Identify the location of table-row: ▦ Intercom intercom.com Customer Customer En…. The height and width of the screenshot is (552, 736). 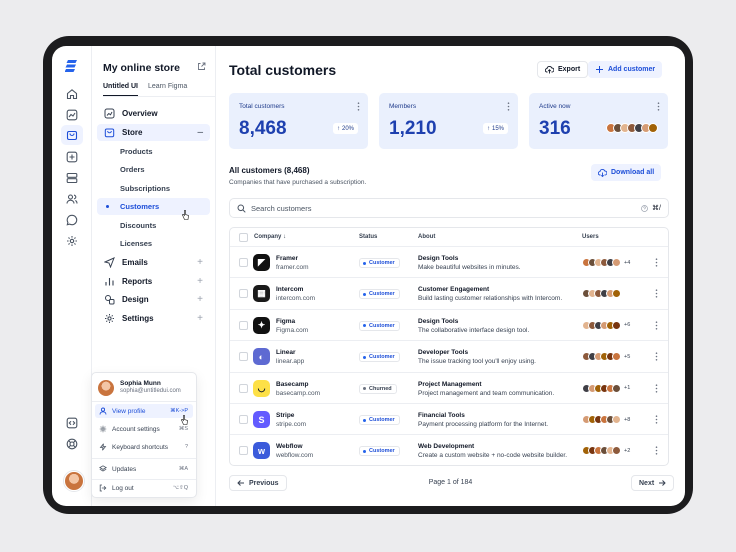
(449, 294).